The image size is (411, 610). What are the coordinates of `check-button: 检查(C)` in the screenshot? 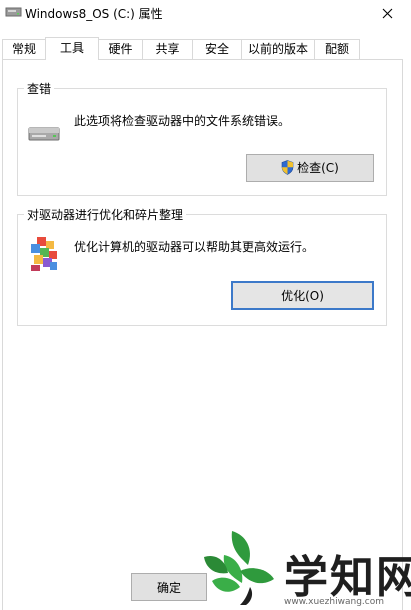 It's located at (310, 168).